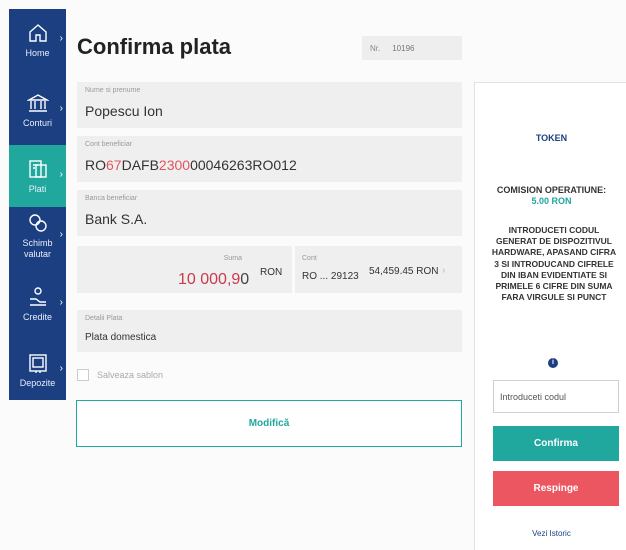 Image resolution: width=626 pixels, height=550 pixels. What do you see at coordinates (38, 169) in the screenshot?
I see `payment-icon` at bounding box center [38, 169].